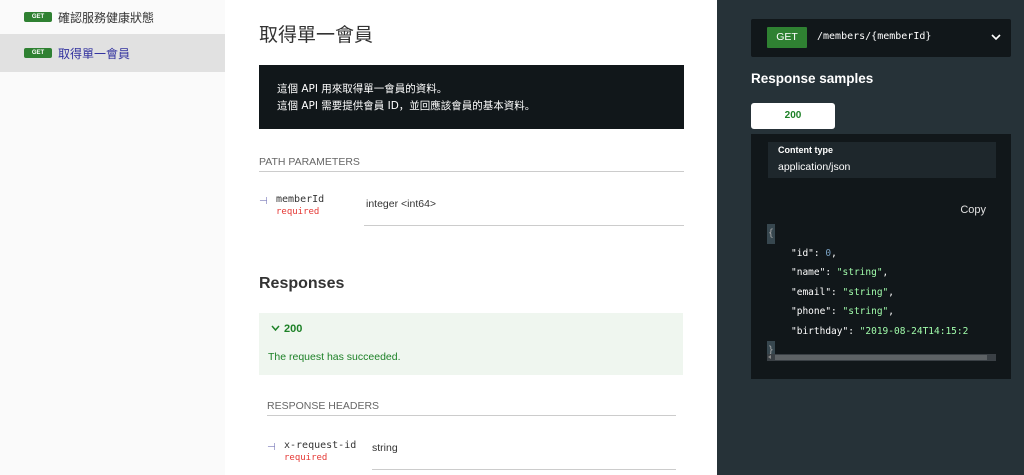  Describe the element at coordinates (471, 208) in the screenshot. I see `param-row-memberId: ⊣ memberId required integer <int64>` at that location.